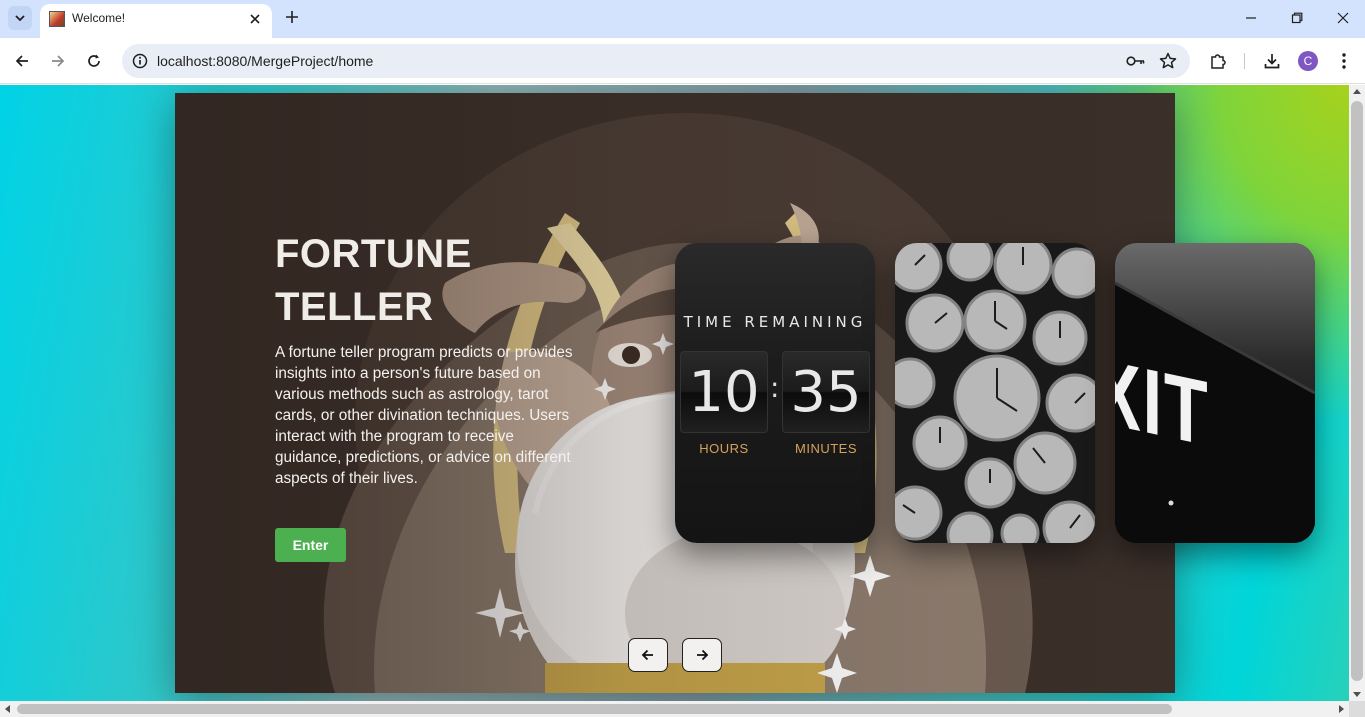 This screenshot has width=1365, height=717. I want to click on reload-button, so click(94, 61).